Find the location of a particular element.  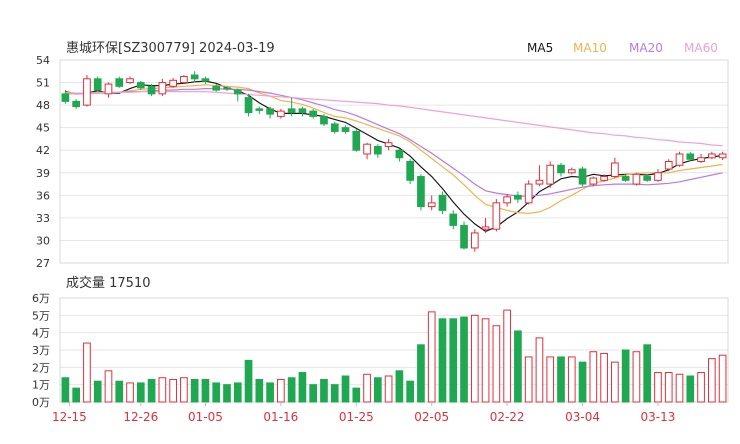

volume-tick-label: 0万 is located at coordinates (41, 402).